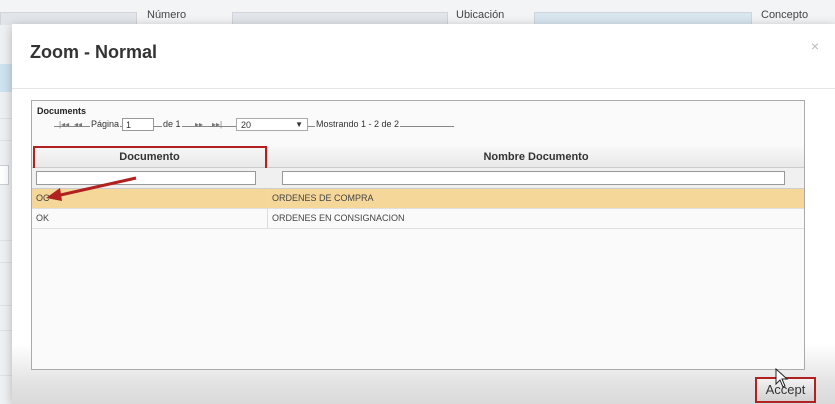  I want to click on page-number-input: 1, so click(138, 124).